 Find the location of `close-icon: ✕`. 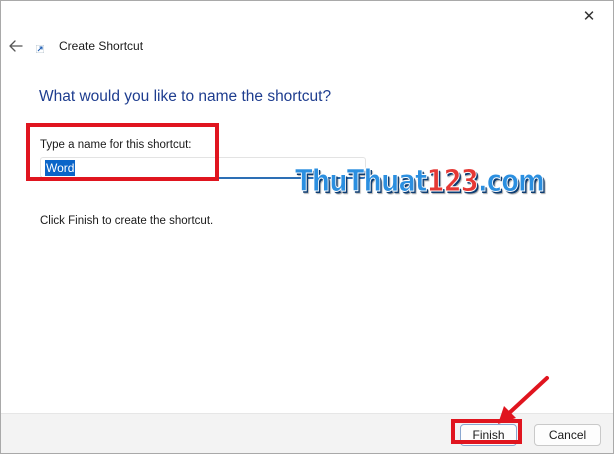

close-icon: ✕ is located at coordinates (589, 16).